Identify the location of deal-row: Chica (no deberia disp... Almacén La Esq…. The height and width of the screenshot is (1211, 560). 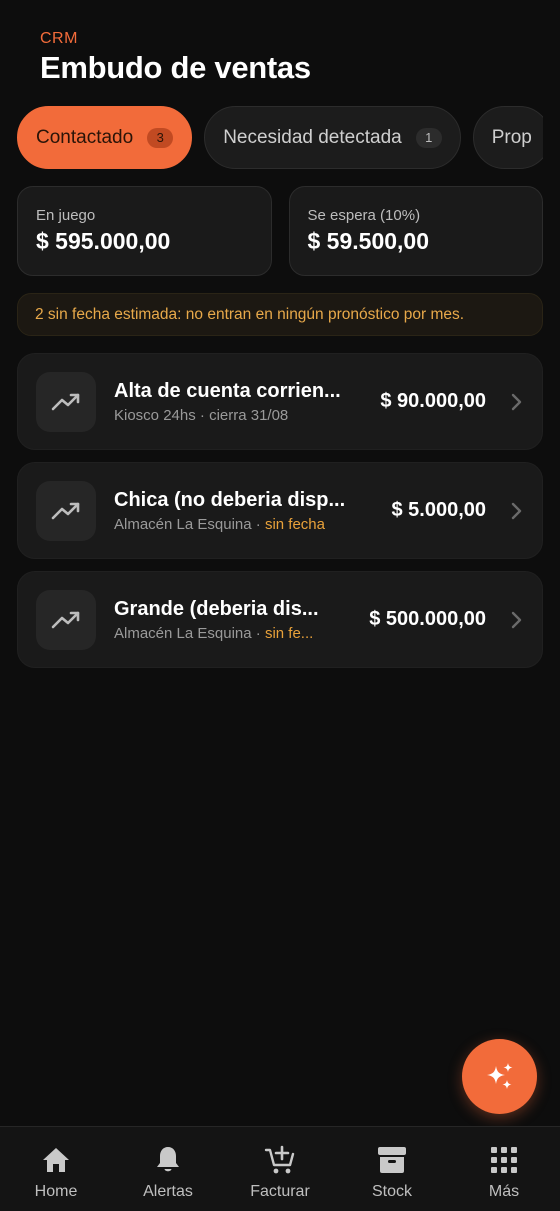
(280, 510).